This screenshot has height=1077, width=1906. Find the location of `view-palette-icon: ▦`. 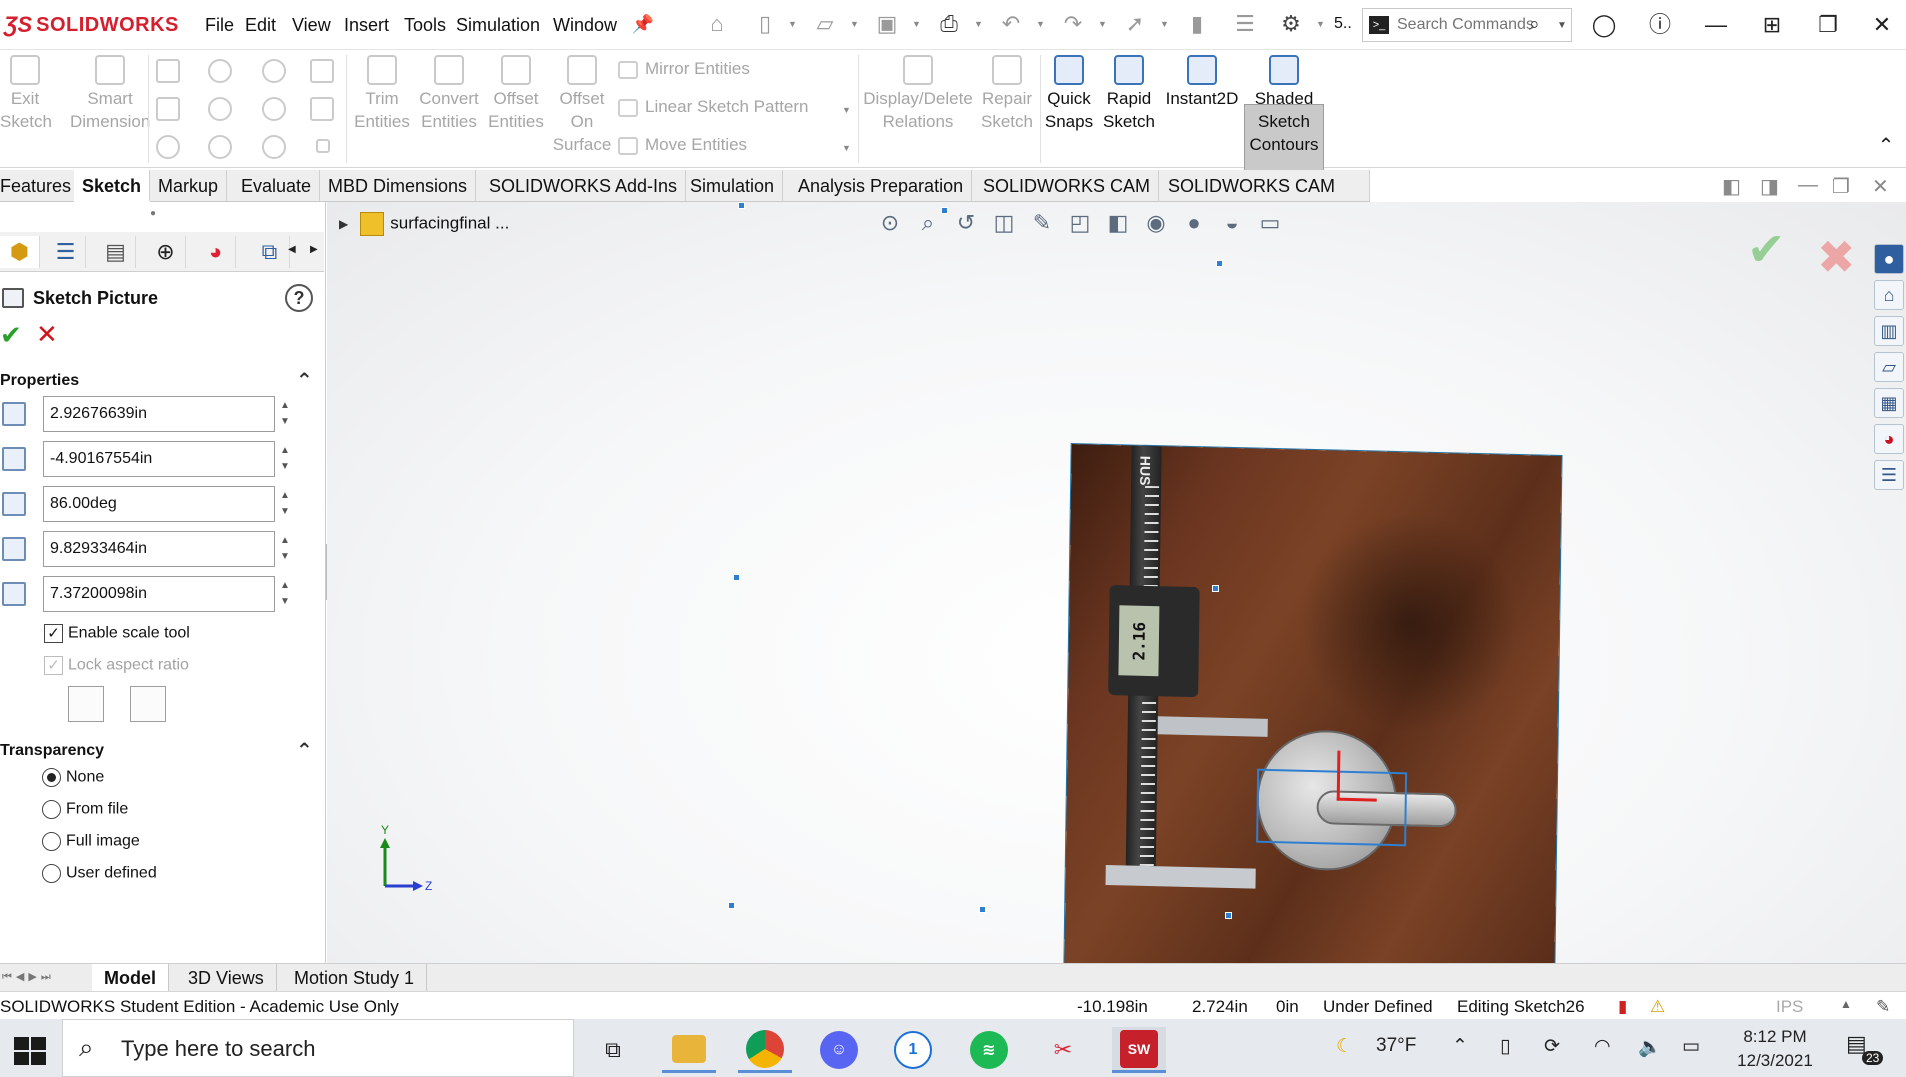

view-palette-icon: ▦ is located at coordinates (1889, 403).